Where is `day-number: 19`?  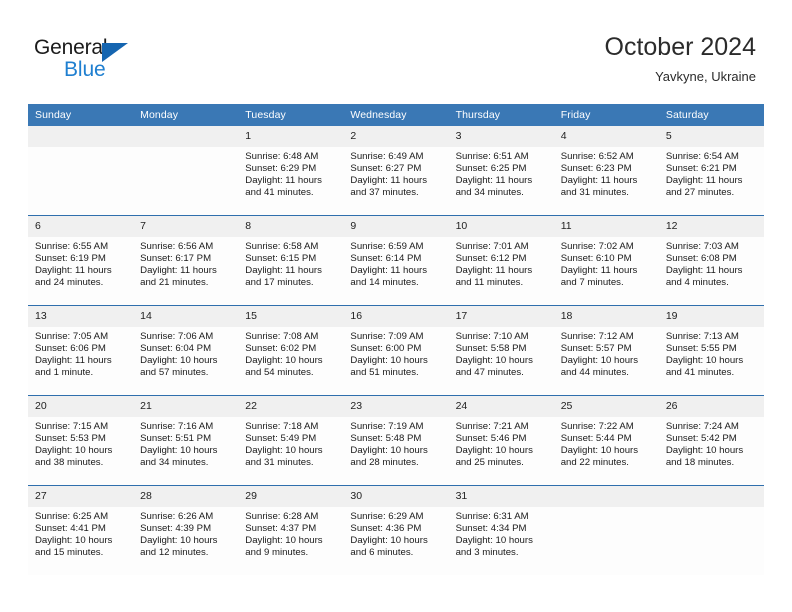
day-number: 19 is located at coordinates (711, 316).